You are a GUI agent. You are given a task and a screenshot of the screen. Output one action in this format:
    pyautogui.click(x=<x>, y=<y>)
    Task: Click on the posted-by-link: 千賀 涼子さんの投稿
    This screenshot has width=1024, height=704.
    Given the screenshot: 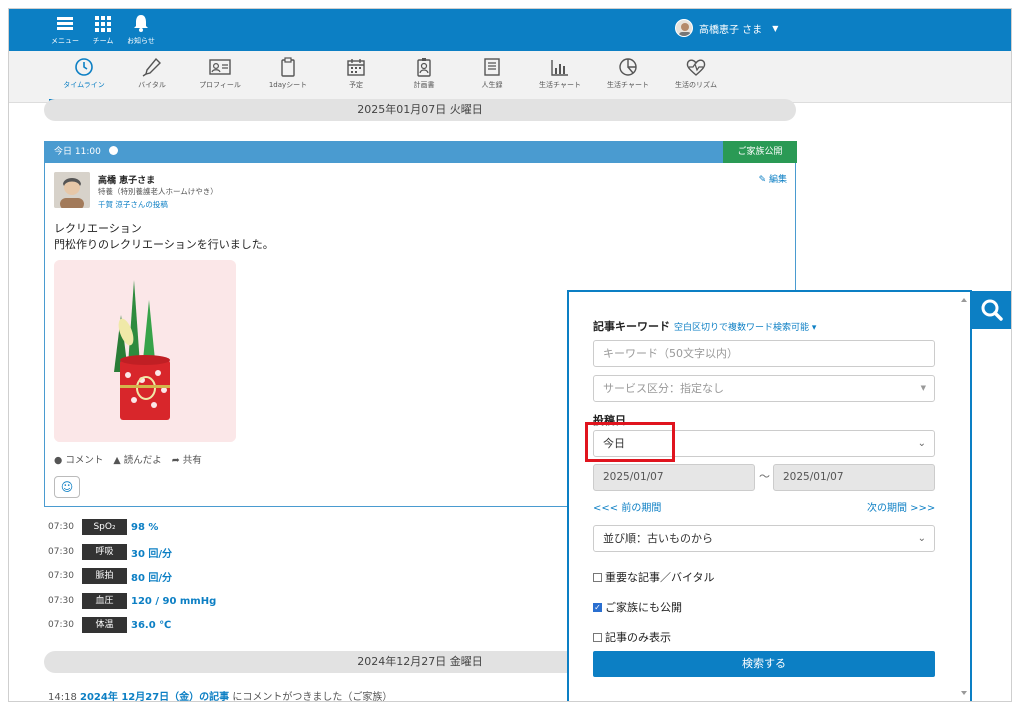 What is the action you would take?
    pyautogui.click(x=133, y=204)
    